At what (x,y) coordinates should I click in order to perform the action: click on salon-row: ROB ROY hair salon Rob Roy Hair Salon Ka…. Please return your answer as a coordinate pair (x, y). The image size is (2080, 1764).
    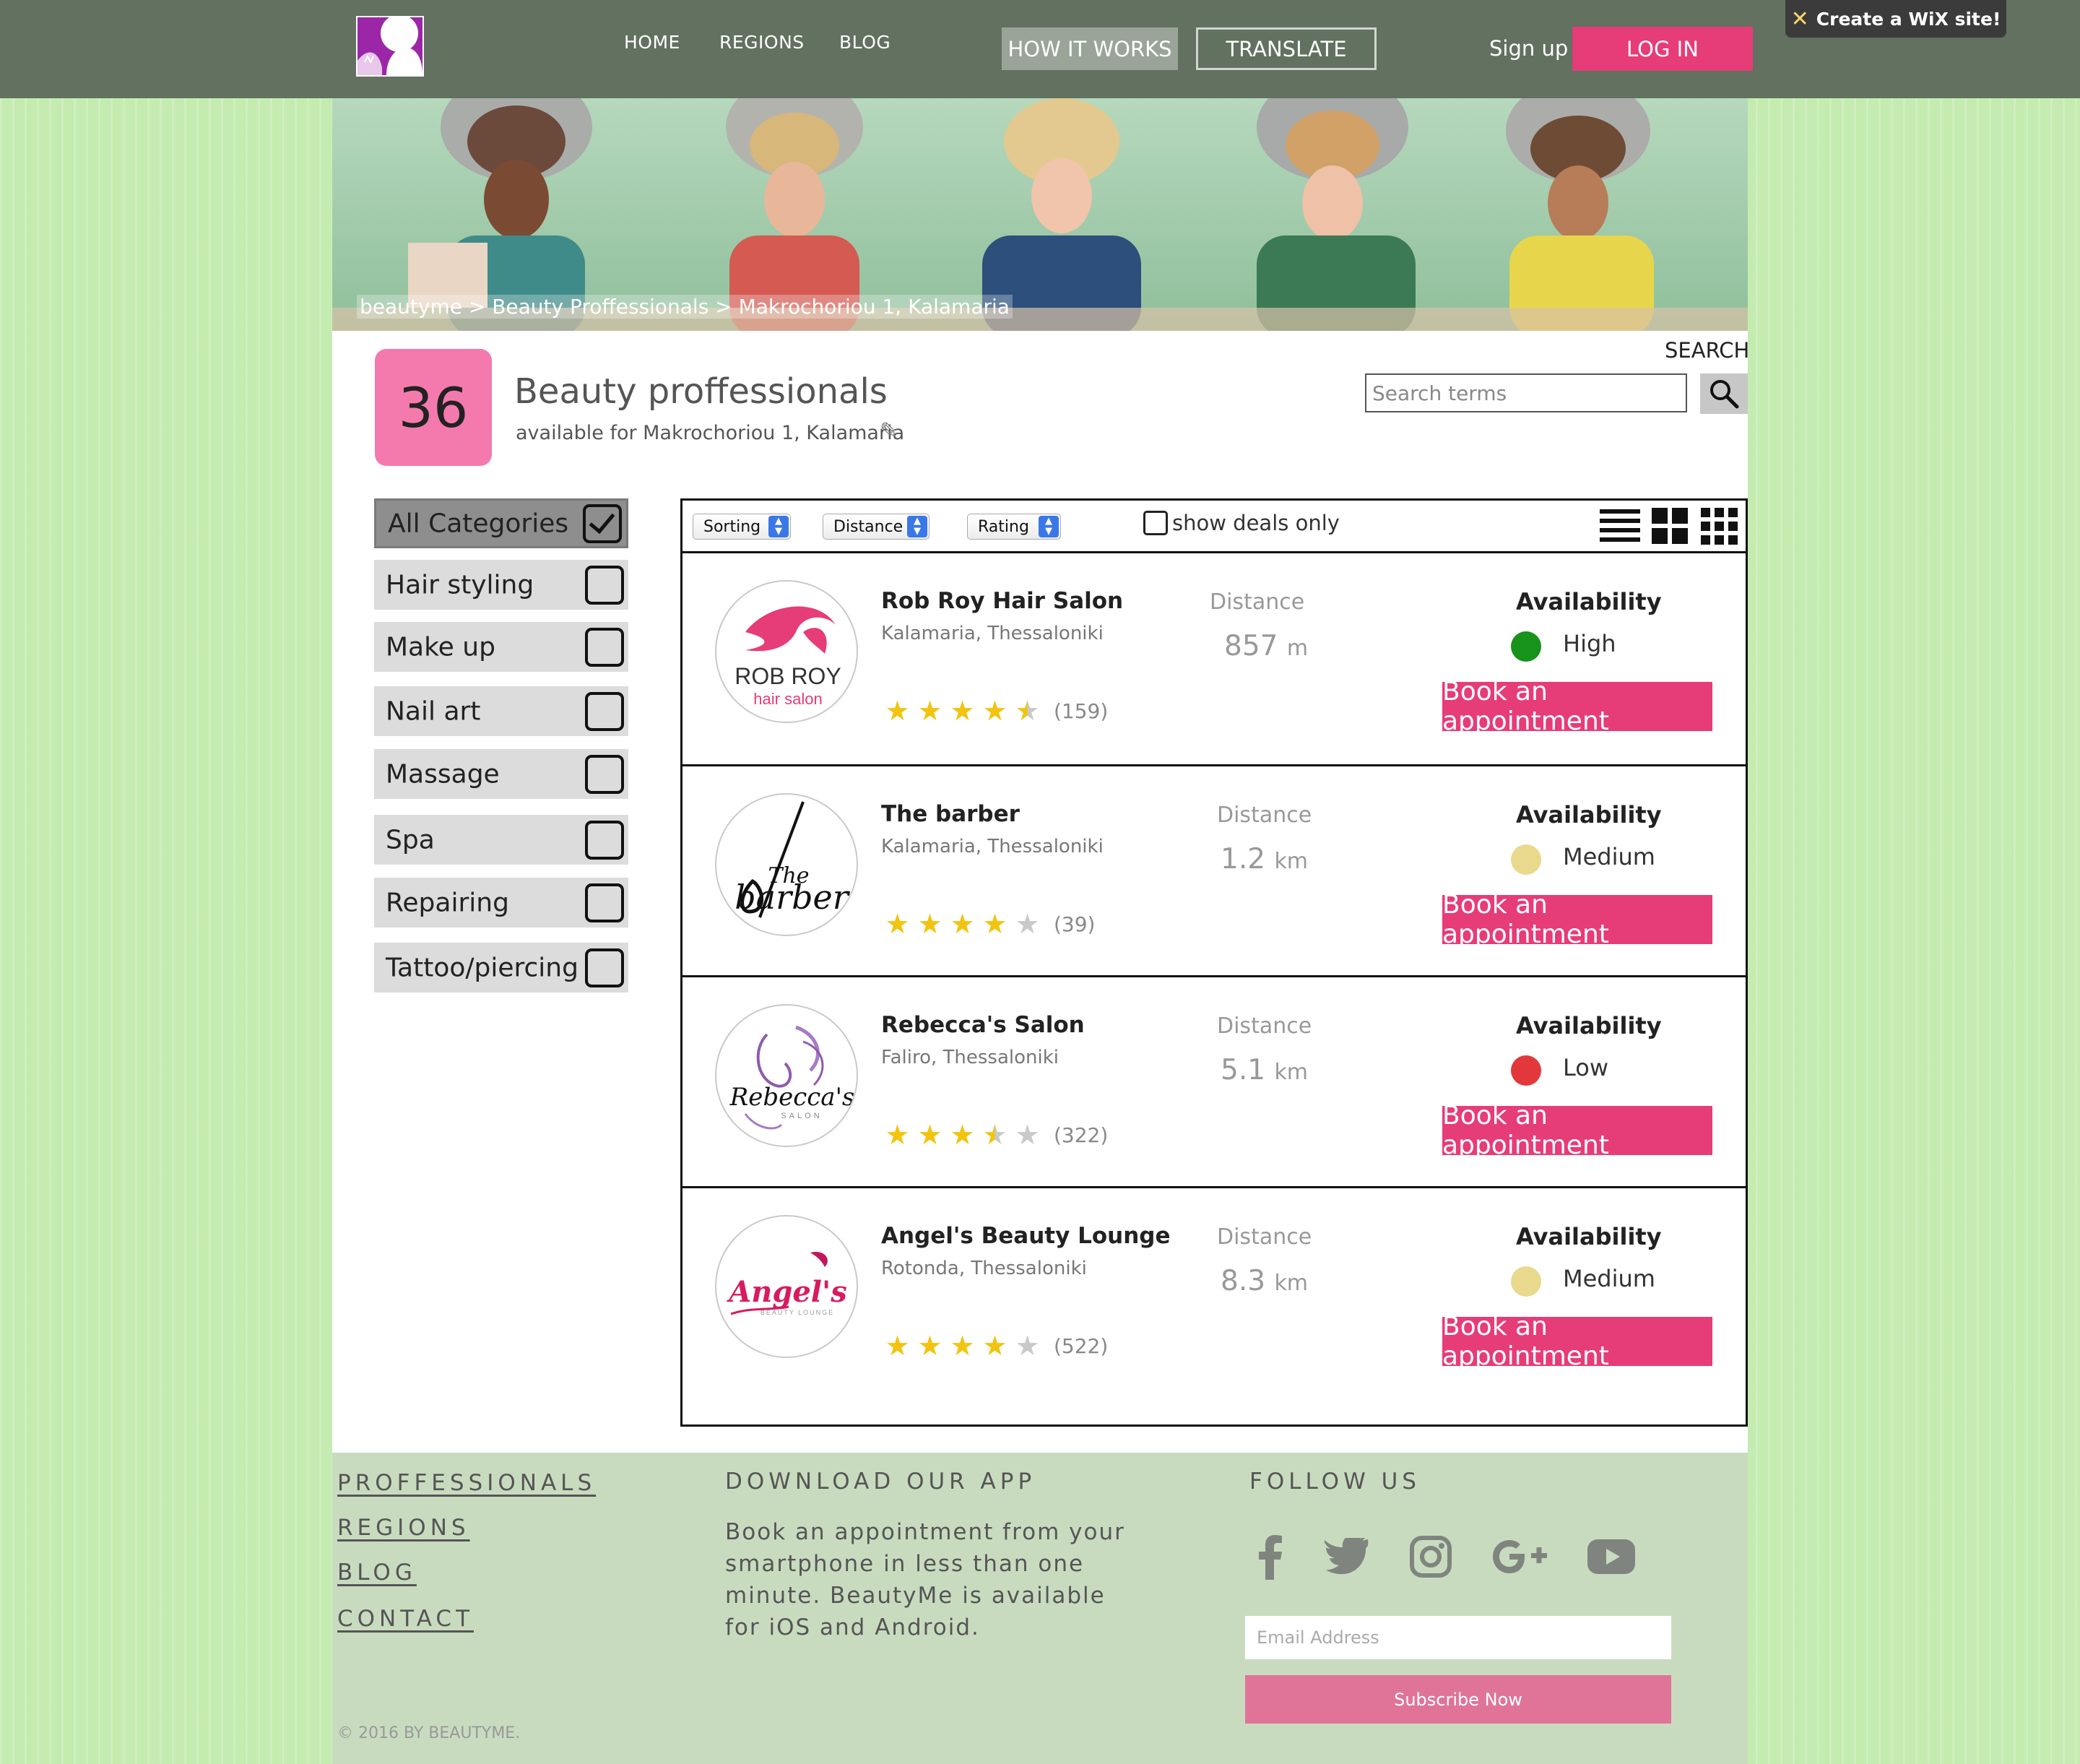
    Looking at the image, I should click on (1214, 658).